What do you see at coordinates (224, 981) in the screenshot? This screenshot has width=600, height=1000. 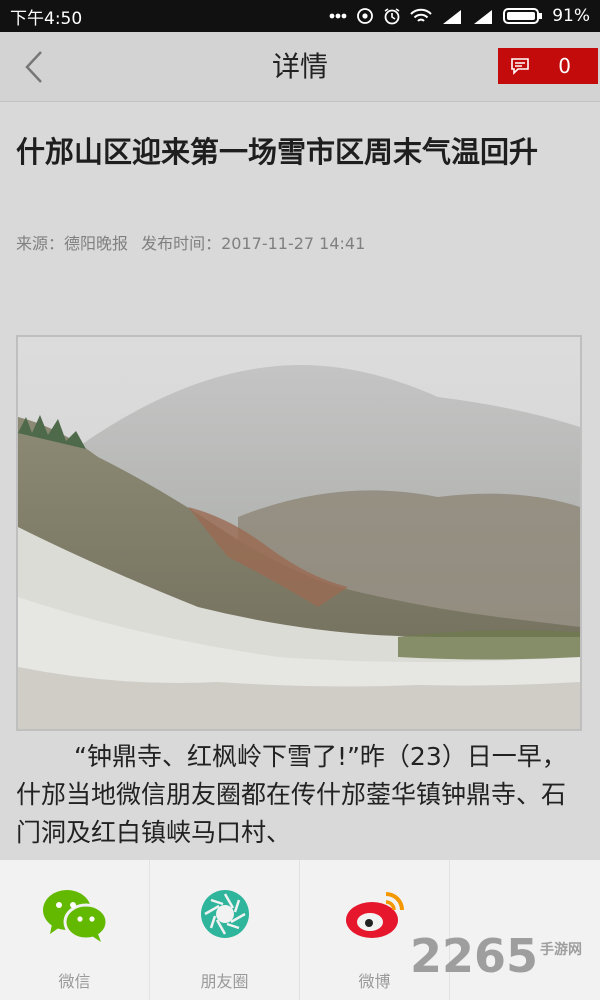 I see `share-moments-label: 朋友圈` at bounding box center [224, 981].